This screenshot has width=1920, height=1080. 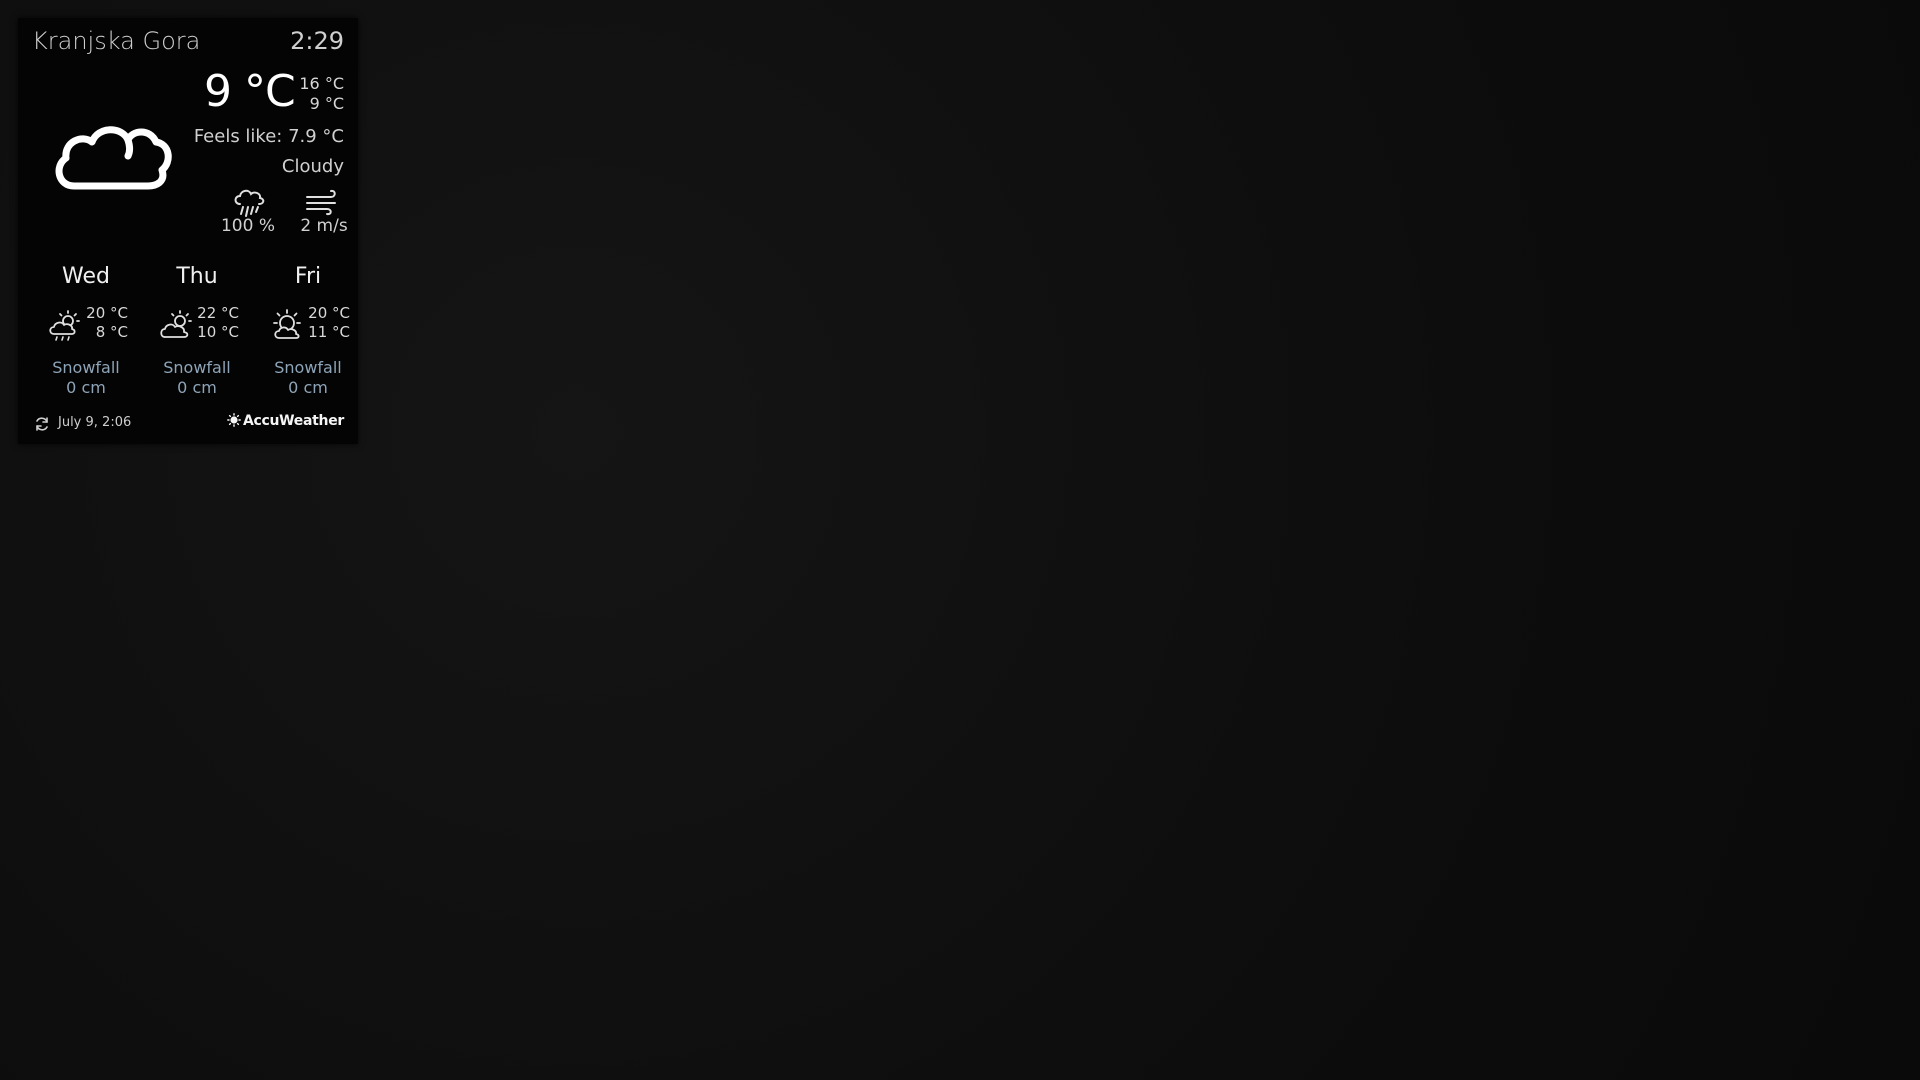 I want to click on forecast-low: 8 °C, so click(x=111, y=332).